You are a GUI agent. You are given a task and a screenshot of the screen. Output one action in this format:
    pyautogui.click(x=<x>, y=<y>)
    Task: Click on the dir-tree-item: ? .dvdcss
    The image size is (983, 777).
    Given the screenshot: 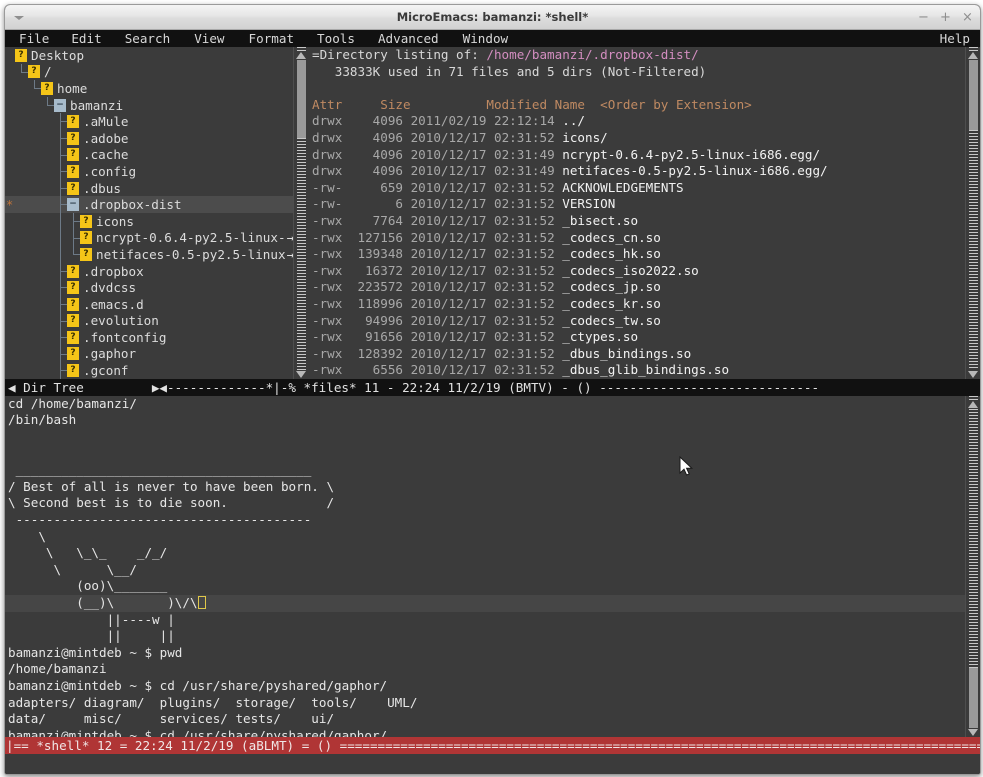 What is the action you would take?
    pyautogui.click(x=156, y=287)
    